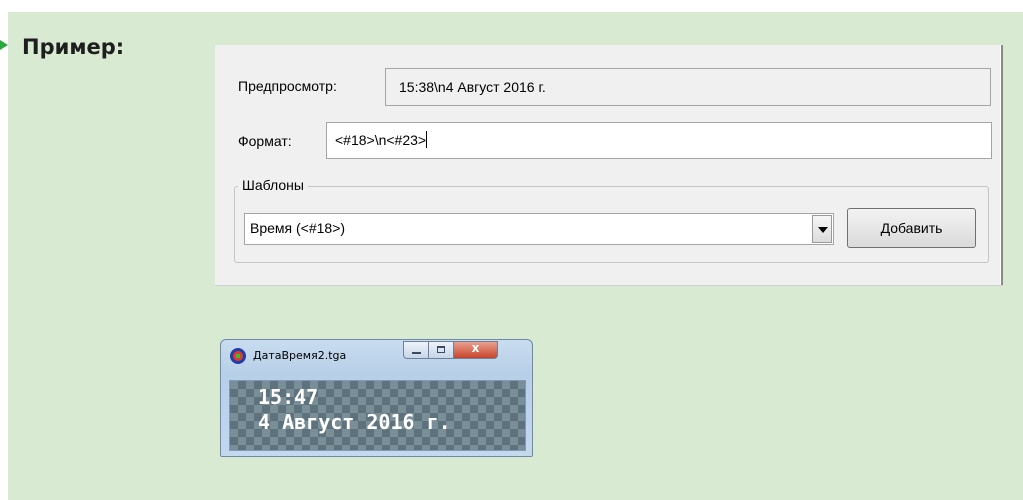 This screenshot has height=500, width=1023. I want to click on example-heading: Пример:, so click(73, 47).